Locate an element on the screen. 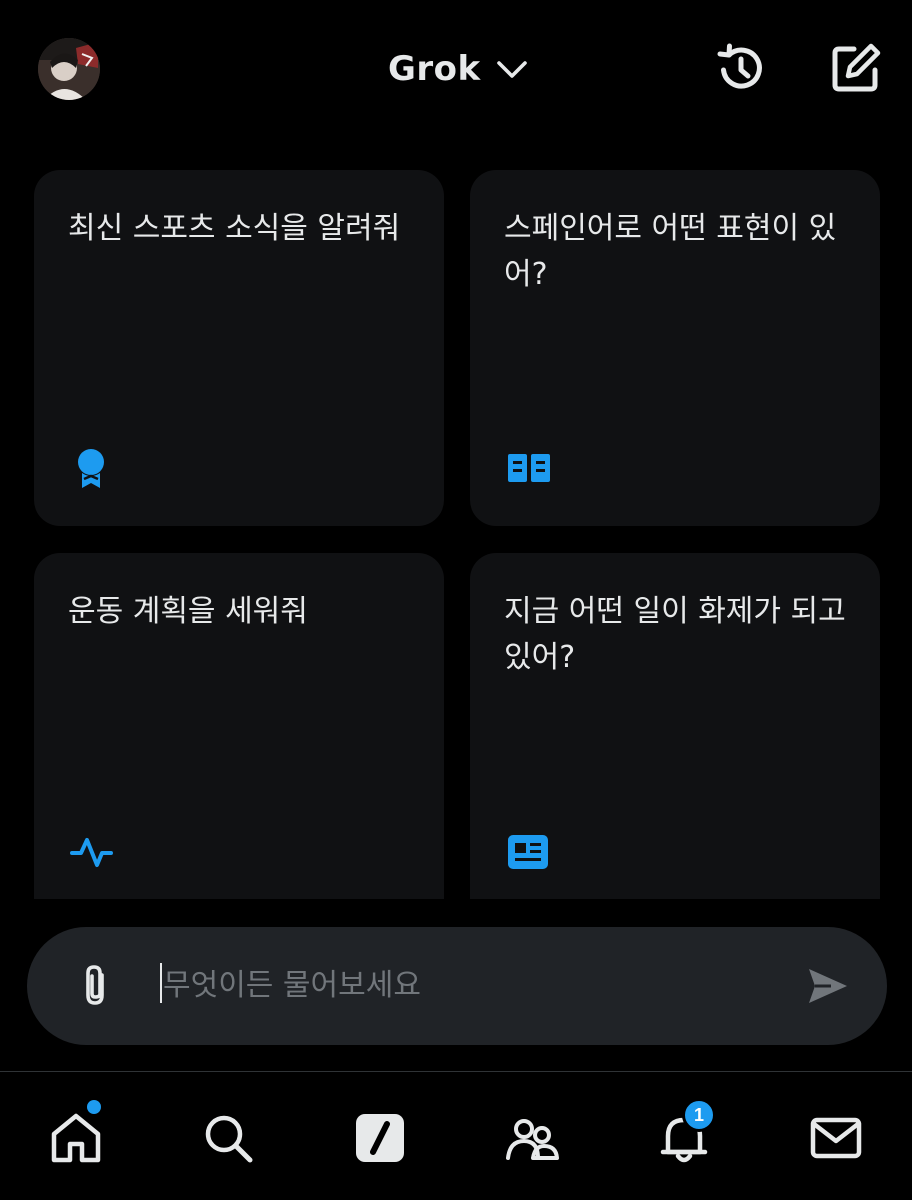 This screenshot has width=912, height=1200. suggestion-text: 지금 어떤 일이 화제가 되고 있어? is located at coordinates (675, 634).